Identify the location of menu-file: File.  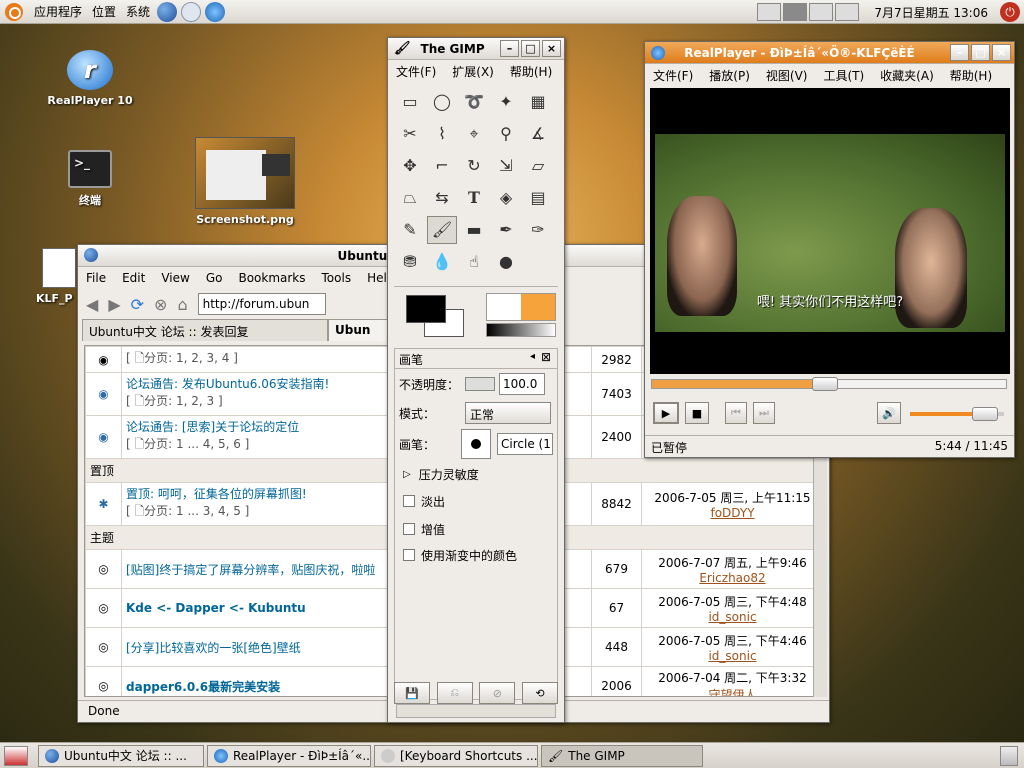
(96, 278).